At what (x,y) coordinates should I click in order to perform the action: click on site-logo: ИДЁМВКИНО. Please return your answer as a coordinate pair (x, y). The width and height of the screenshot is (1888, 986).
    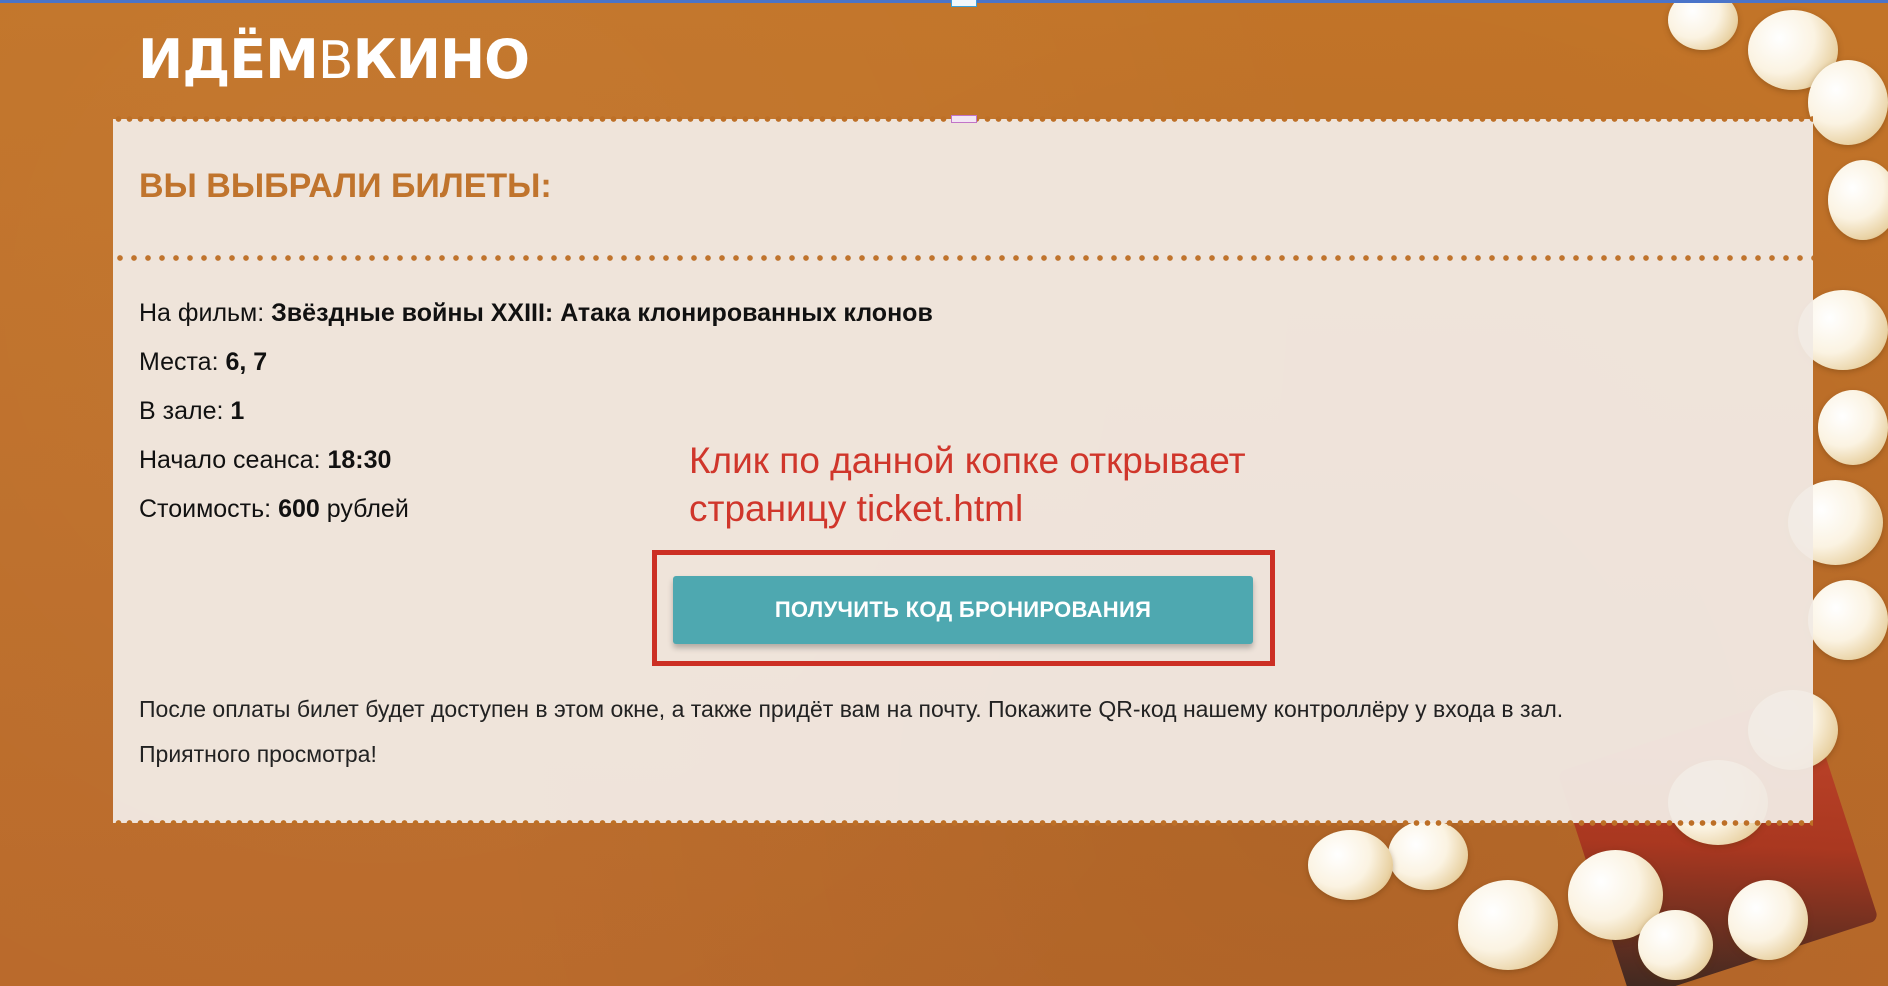
    Looking at the image, I should click on (334, 60).